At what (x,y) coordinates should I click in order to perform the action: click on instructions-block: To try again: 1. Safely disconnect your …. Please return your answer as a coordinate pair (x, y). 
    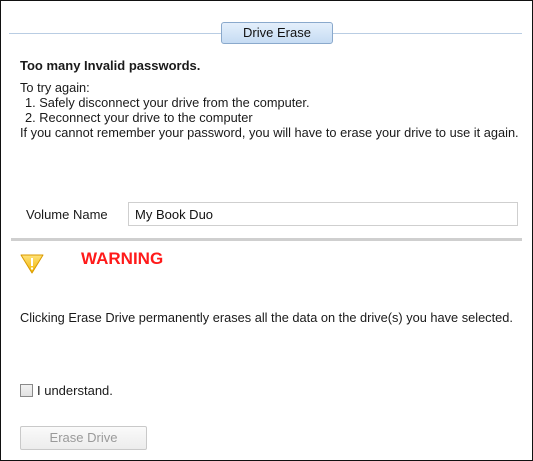
    Looking at the image, I should click on (270, 110).